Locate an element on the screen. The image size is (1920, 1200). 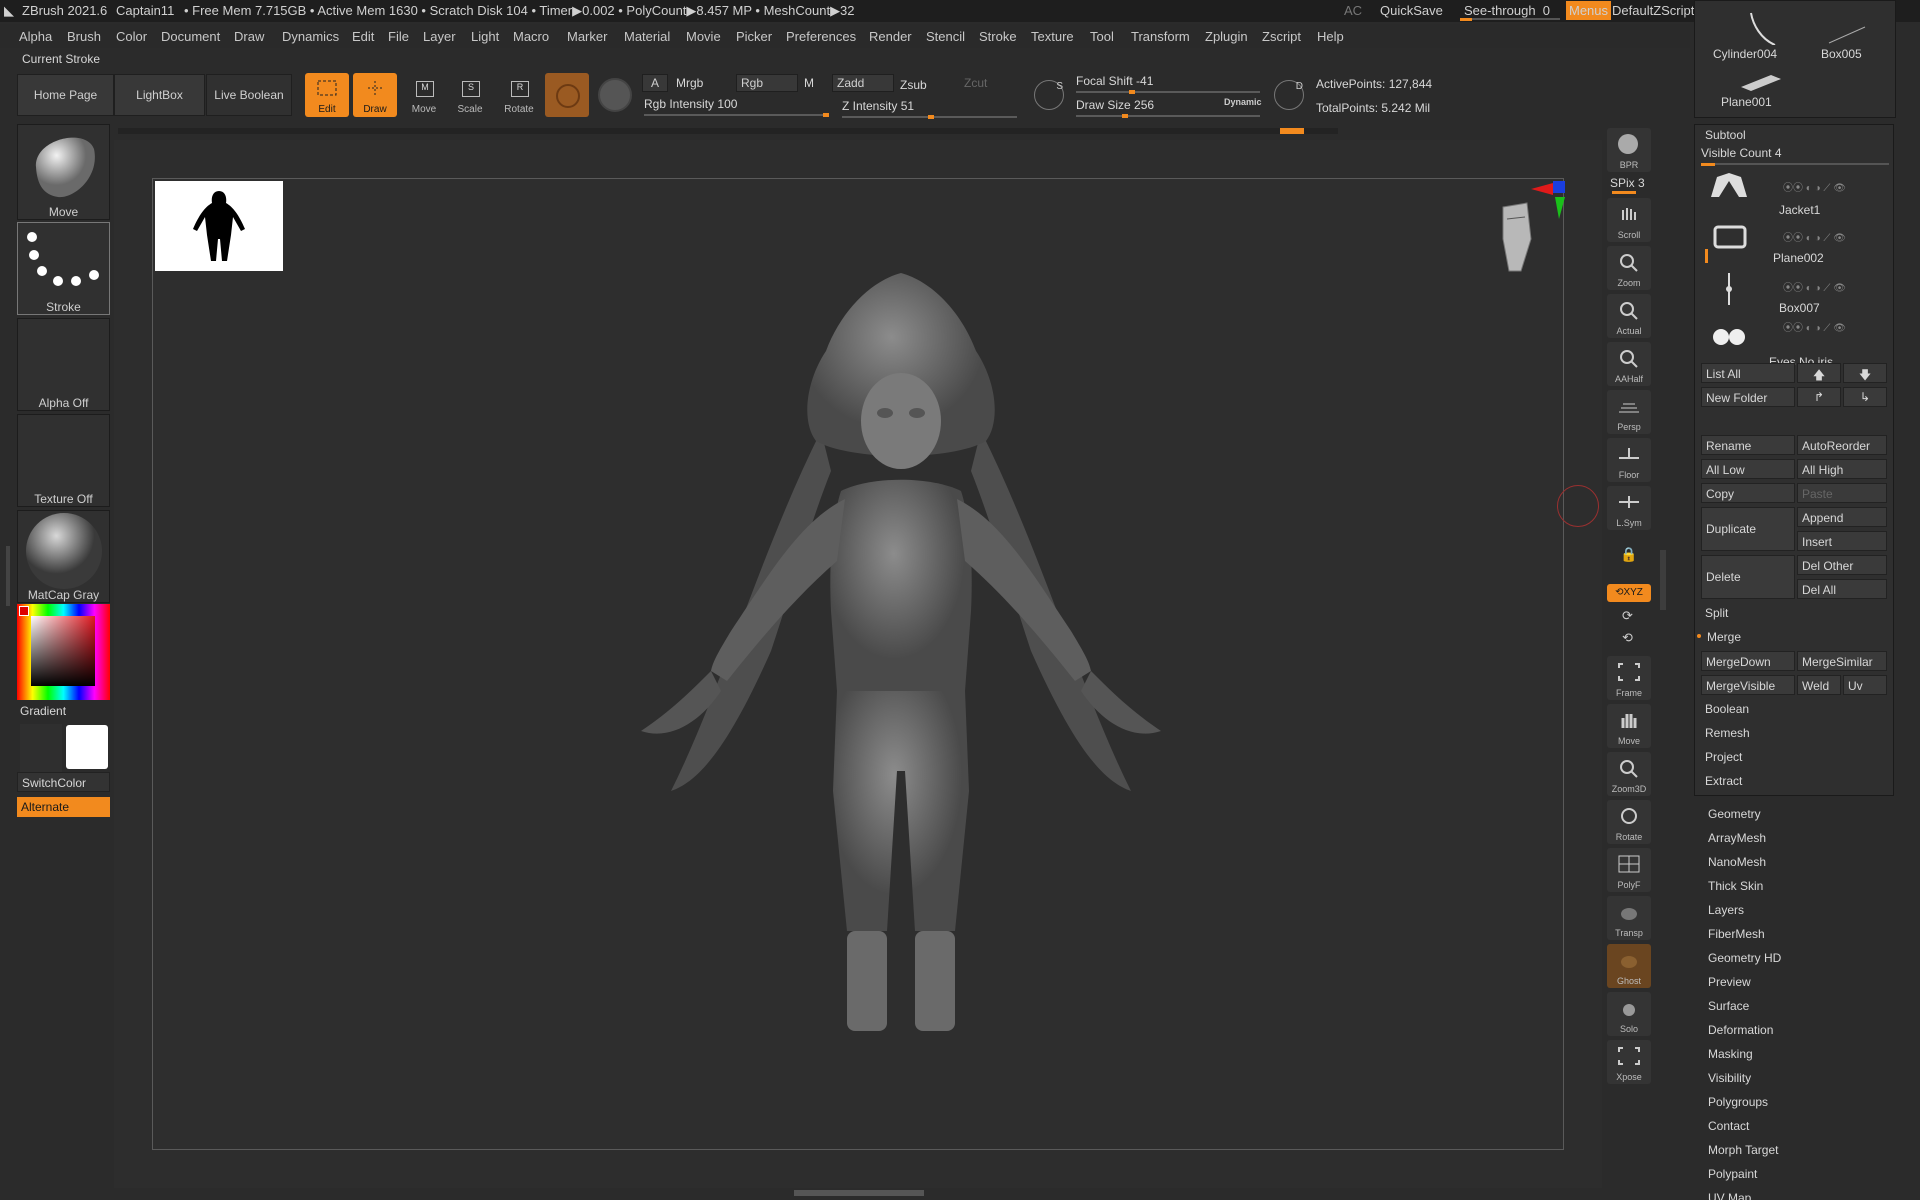
remesh-section: Remesh is located at coordinates (1794, 733).